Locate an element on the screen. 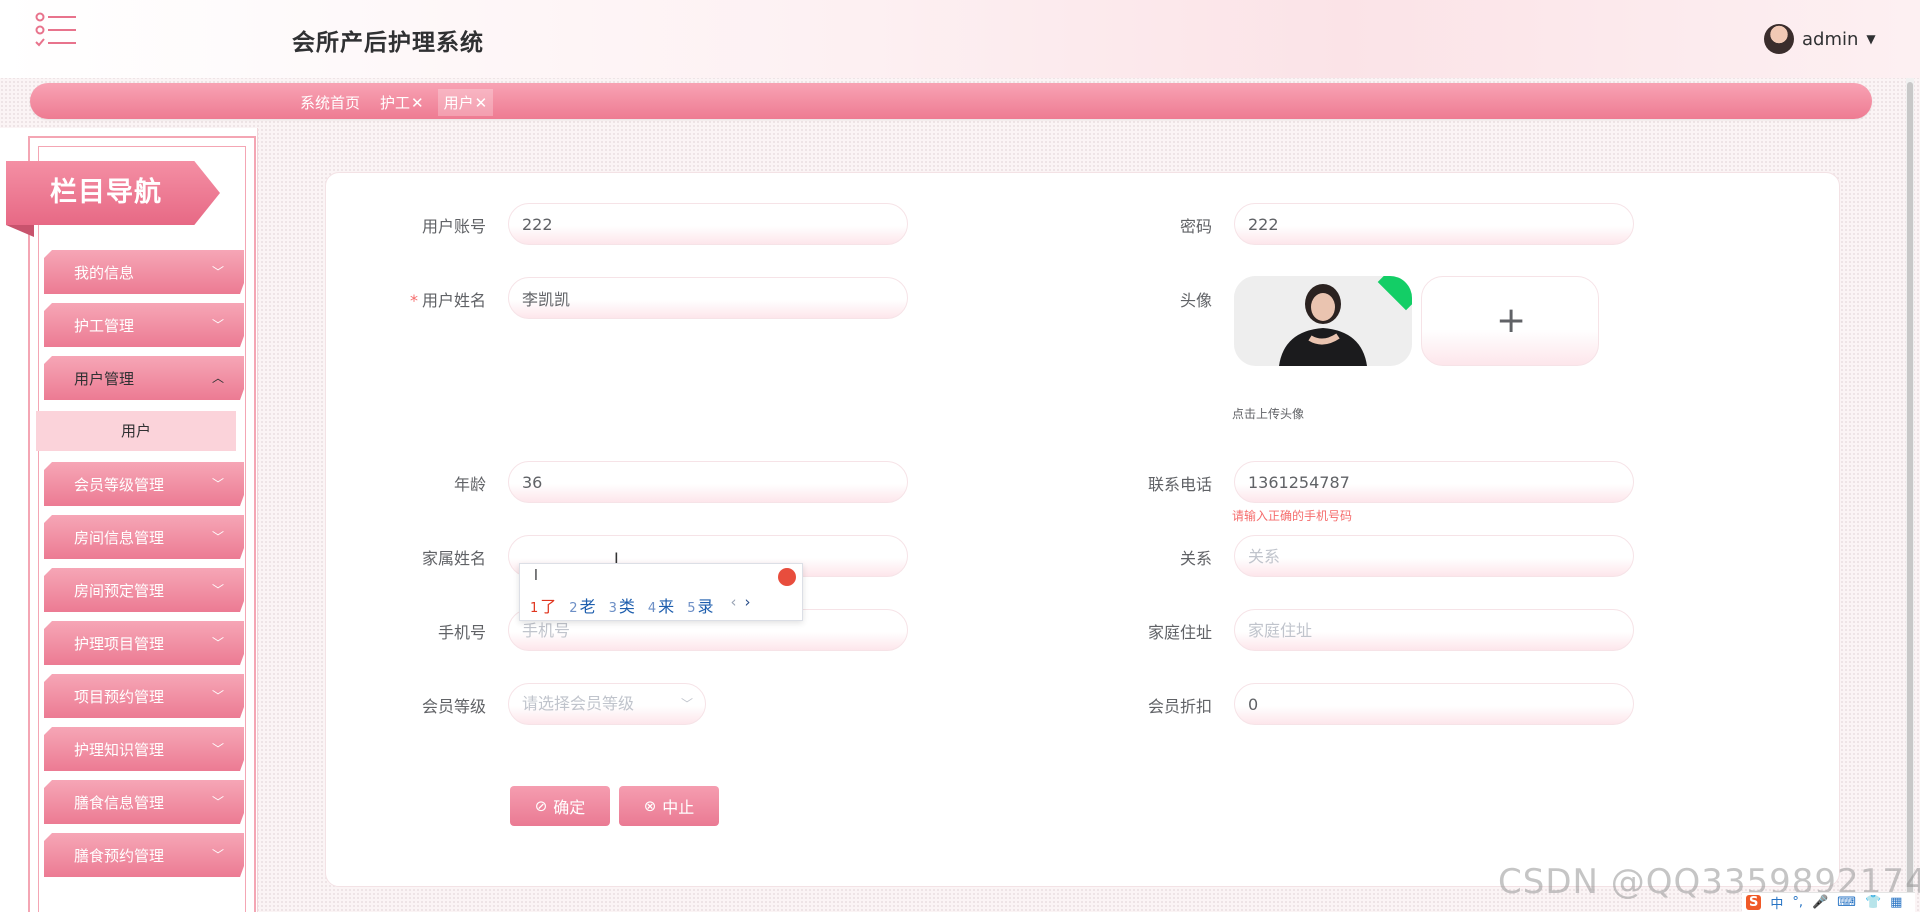  avatar-upload-button: + is located at coordinates (1510, 321).